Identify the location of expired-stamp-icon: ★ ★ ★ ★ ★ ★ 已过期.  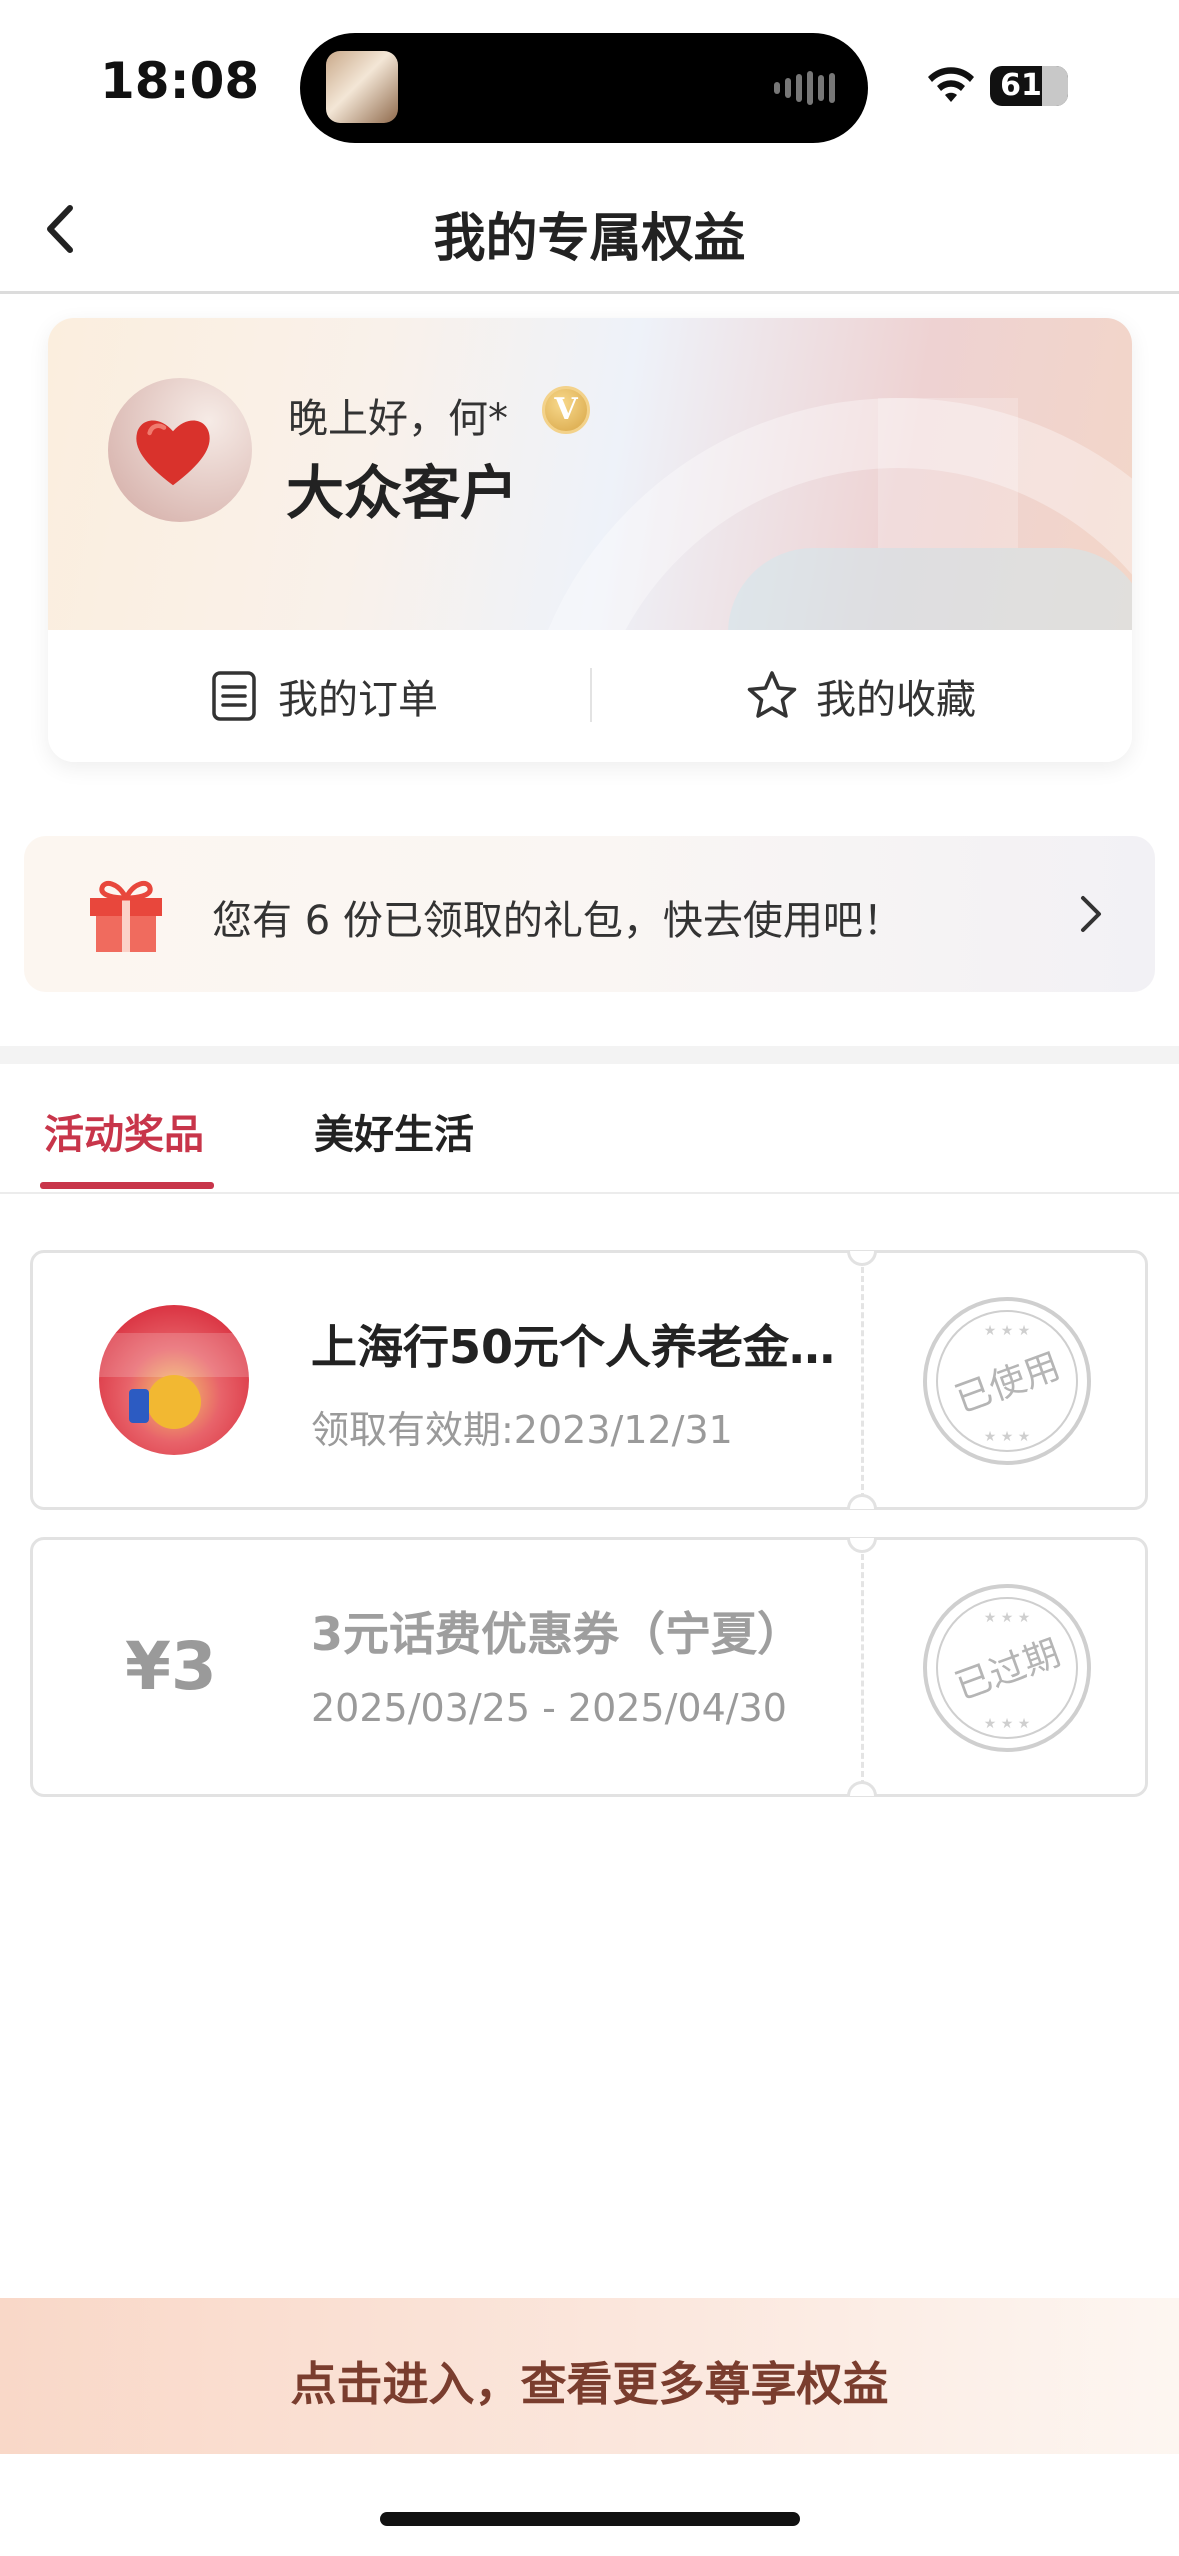
(1007, 1668).